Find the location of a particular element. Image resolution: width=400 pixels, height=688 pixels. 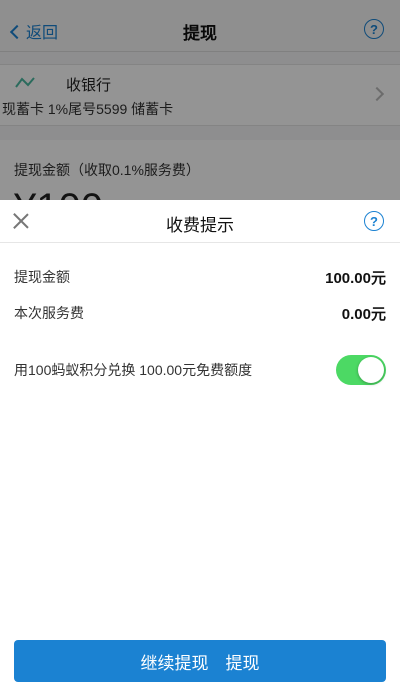

service-fee-row: 本次服务费 0.00元 is located at coordinates (200, 313).